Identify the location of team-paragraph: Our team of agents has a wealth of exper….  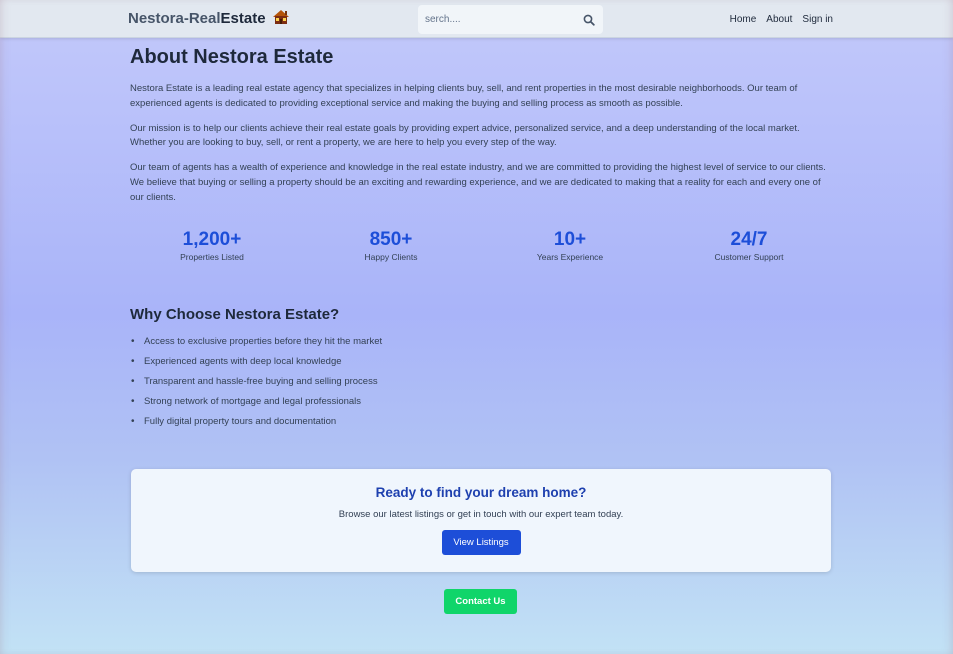
(478, 182).